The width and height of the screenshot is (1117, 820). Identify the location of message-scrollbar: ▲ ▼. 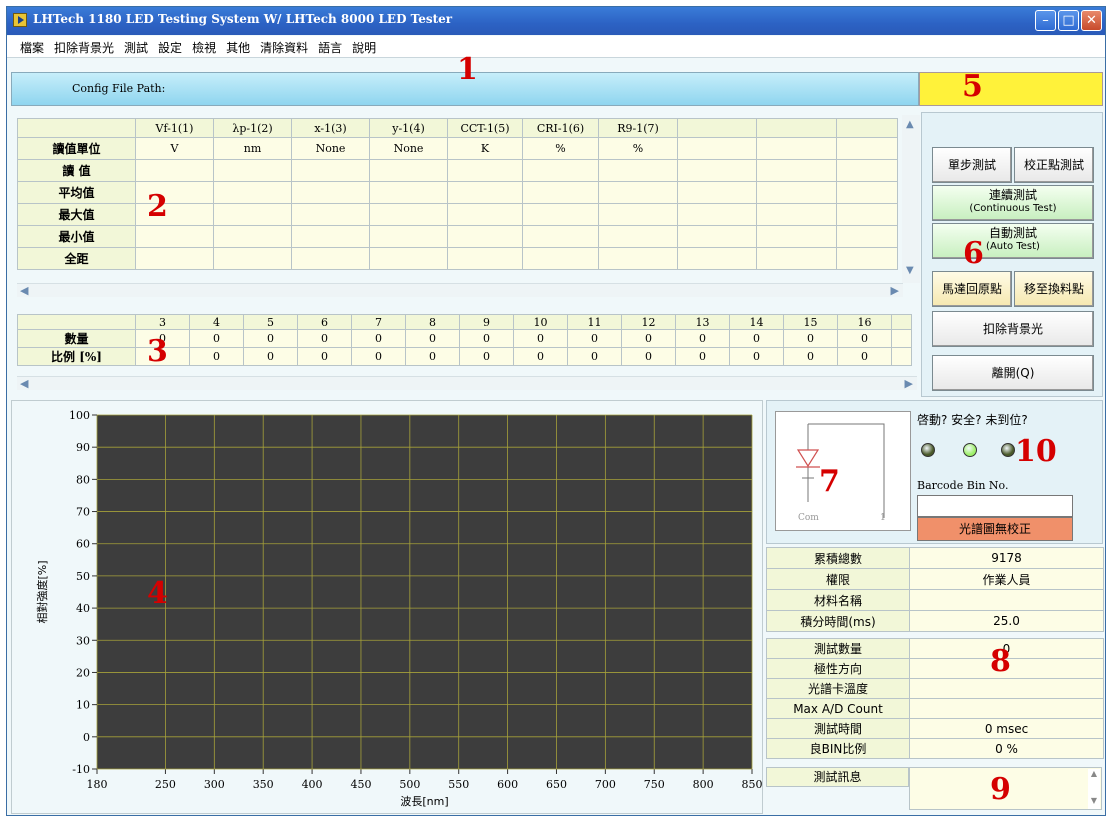
(1094, 789).